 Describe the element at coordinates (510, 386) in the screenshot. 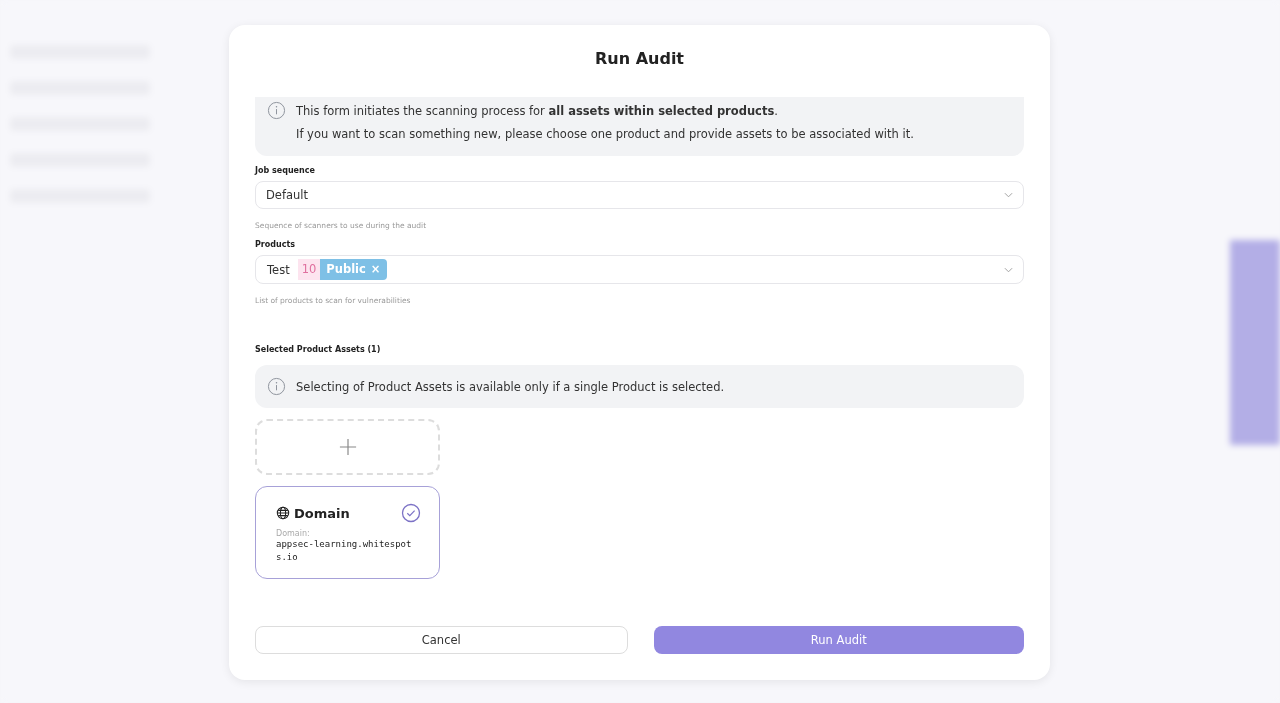

I see `info-text: Selecting of Product Assets is available only if a single Product is selected.` at that location.